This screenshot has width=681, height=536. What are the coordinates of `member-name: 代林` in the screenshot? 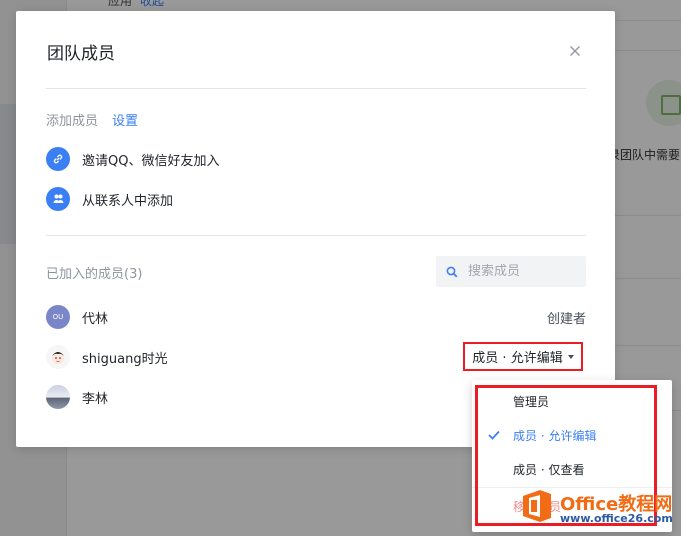 It's located at (95, 319).